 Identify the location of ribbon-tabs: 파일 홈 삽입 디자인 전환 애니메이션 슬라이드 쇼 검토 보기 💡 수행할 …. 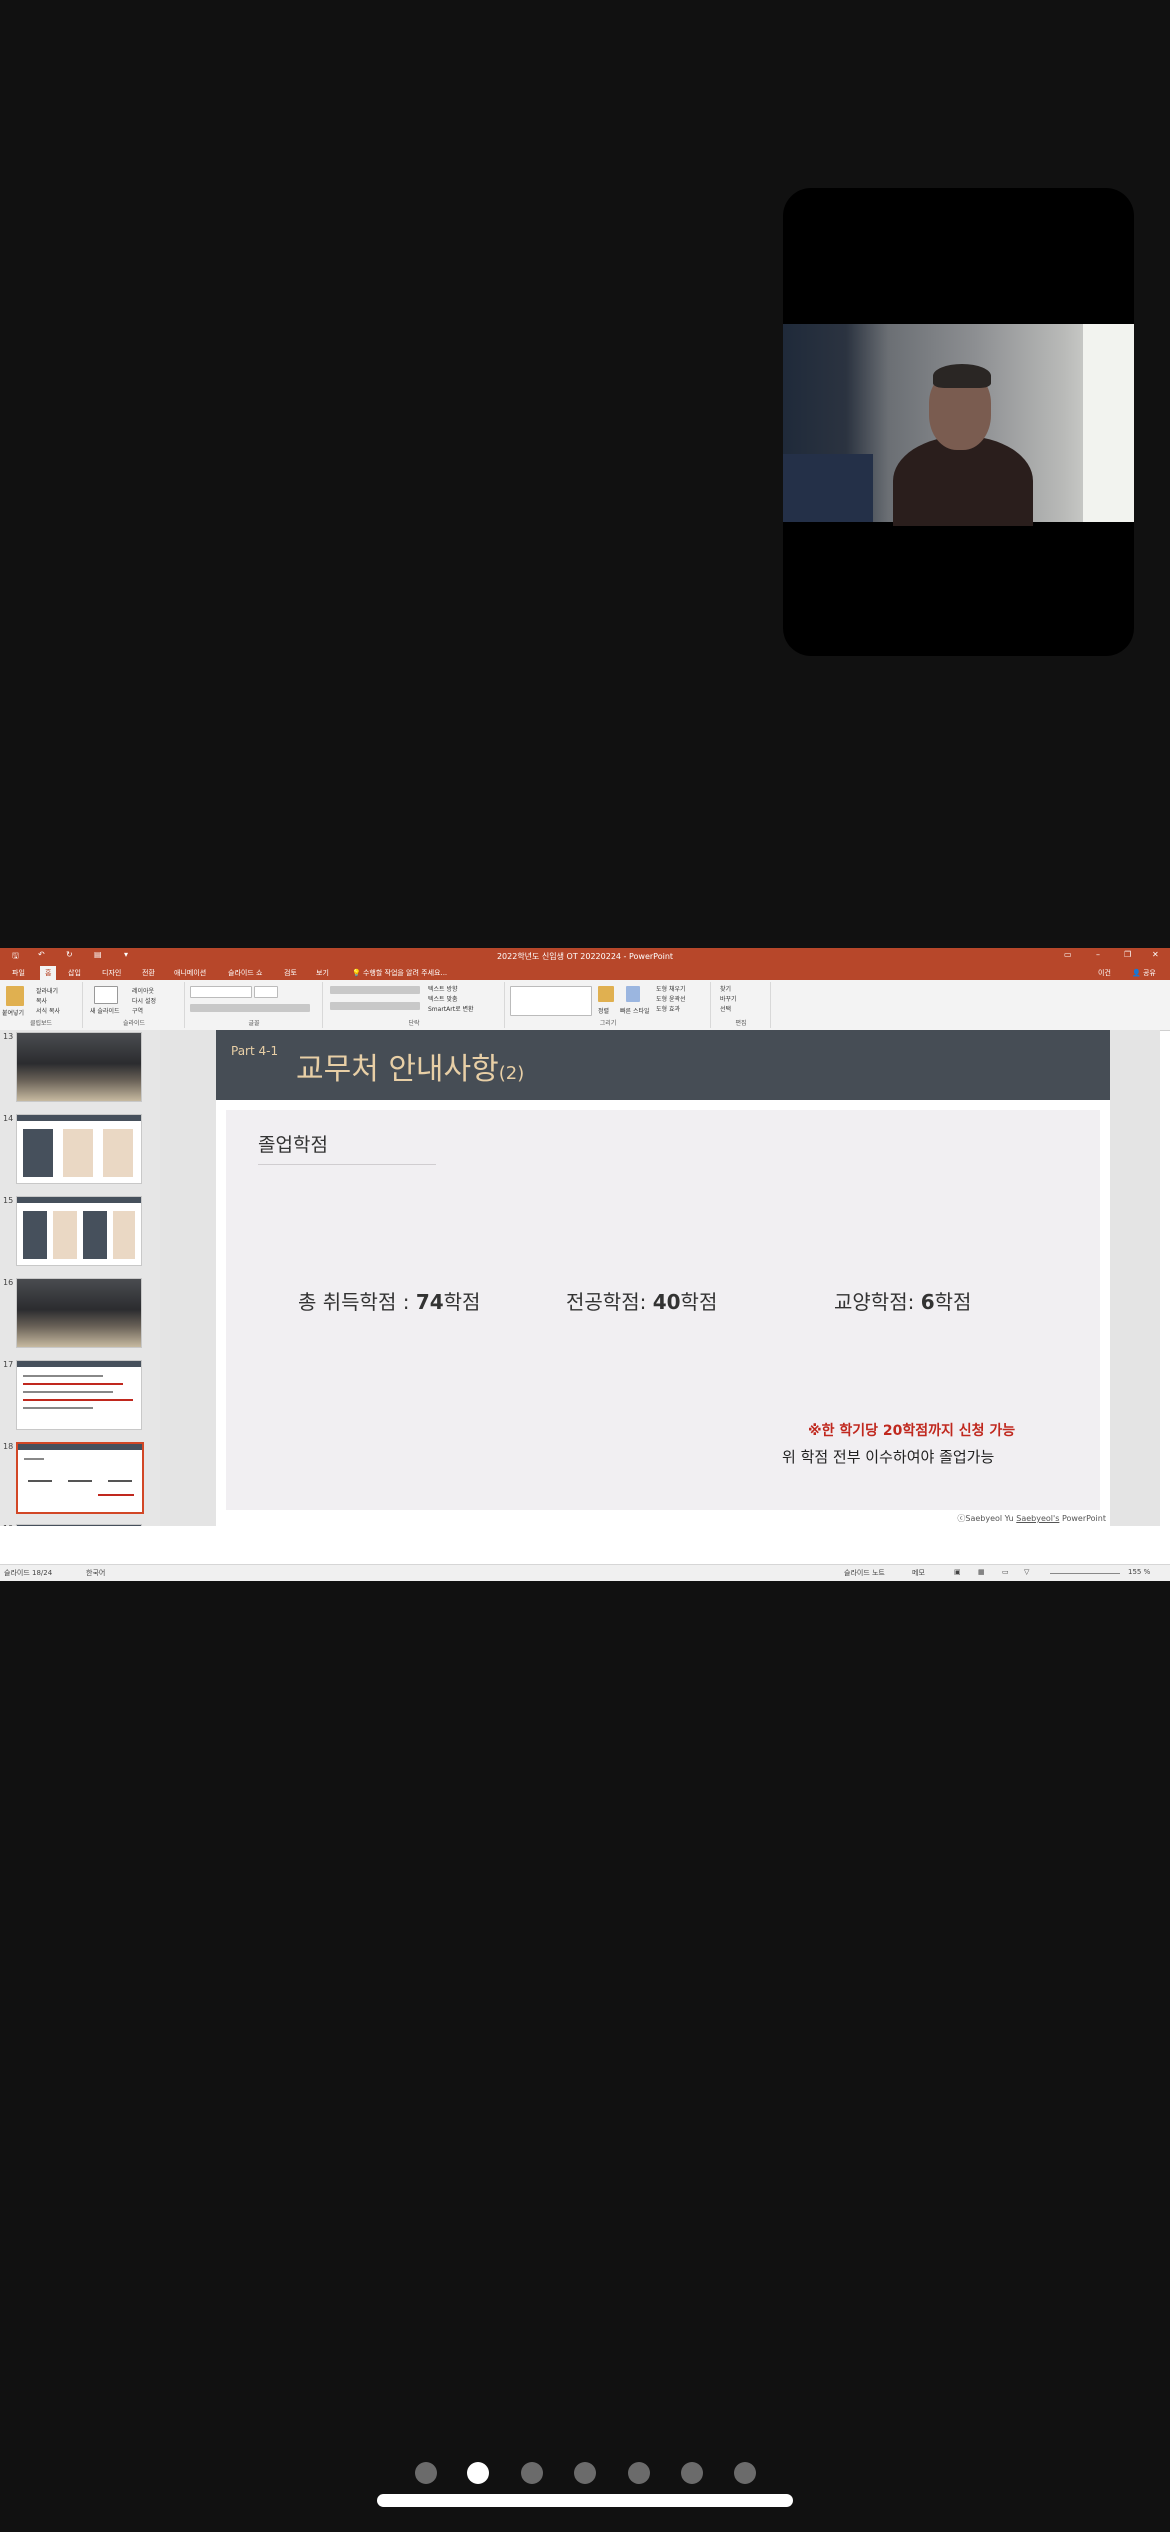
(585, 972).